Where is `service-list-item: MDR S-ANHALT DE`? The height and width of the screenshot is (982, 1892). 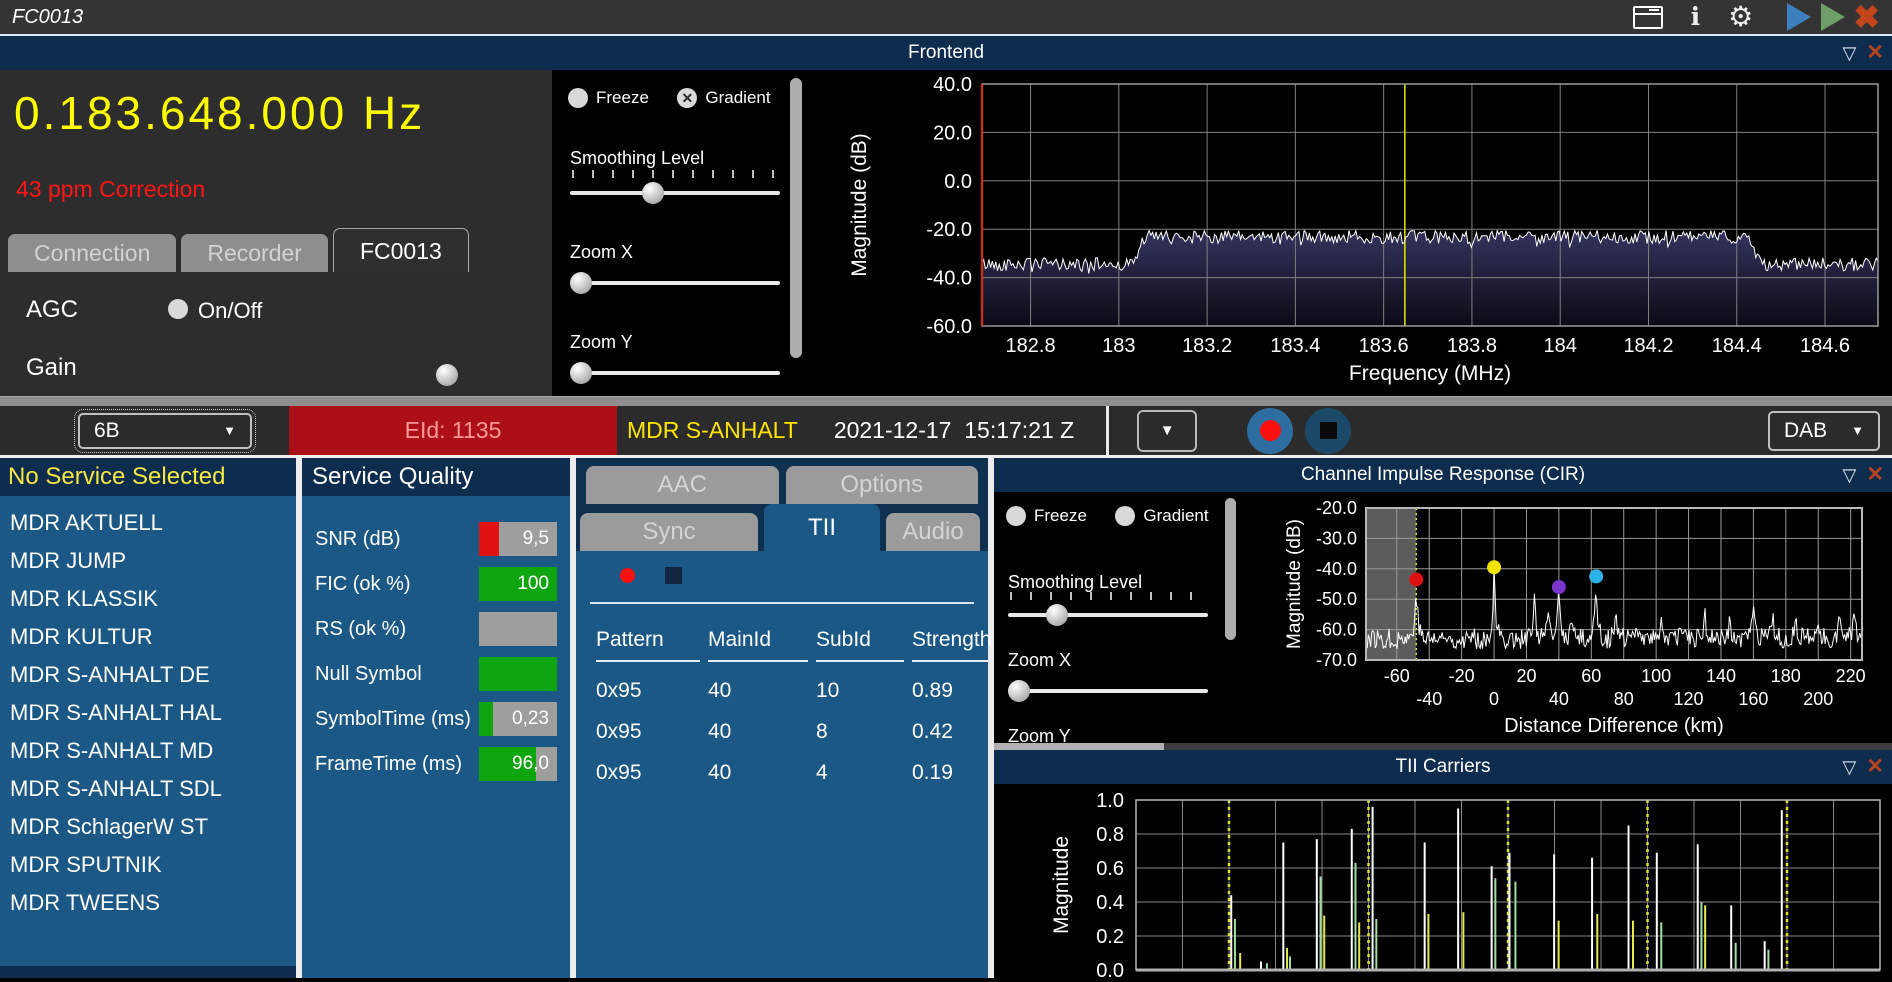 service-list-item: MDR S-ANHALT DE is located at coordinates (148, 675).